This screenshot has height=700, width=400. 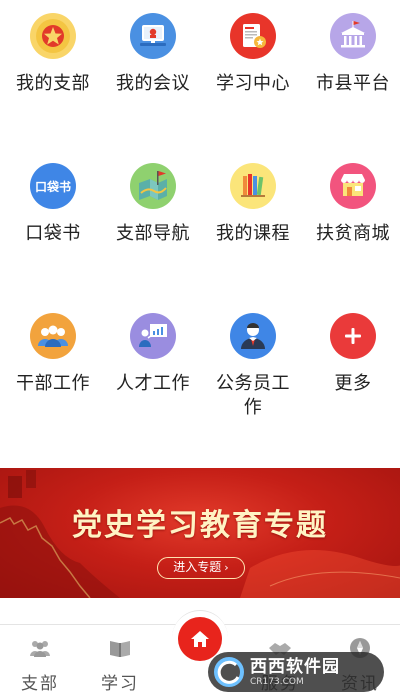 What do you see at coordinates (120, 662) in the screenshot?
I see `tab-study: 学习` at bounding box center [120, 662].